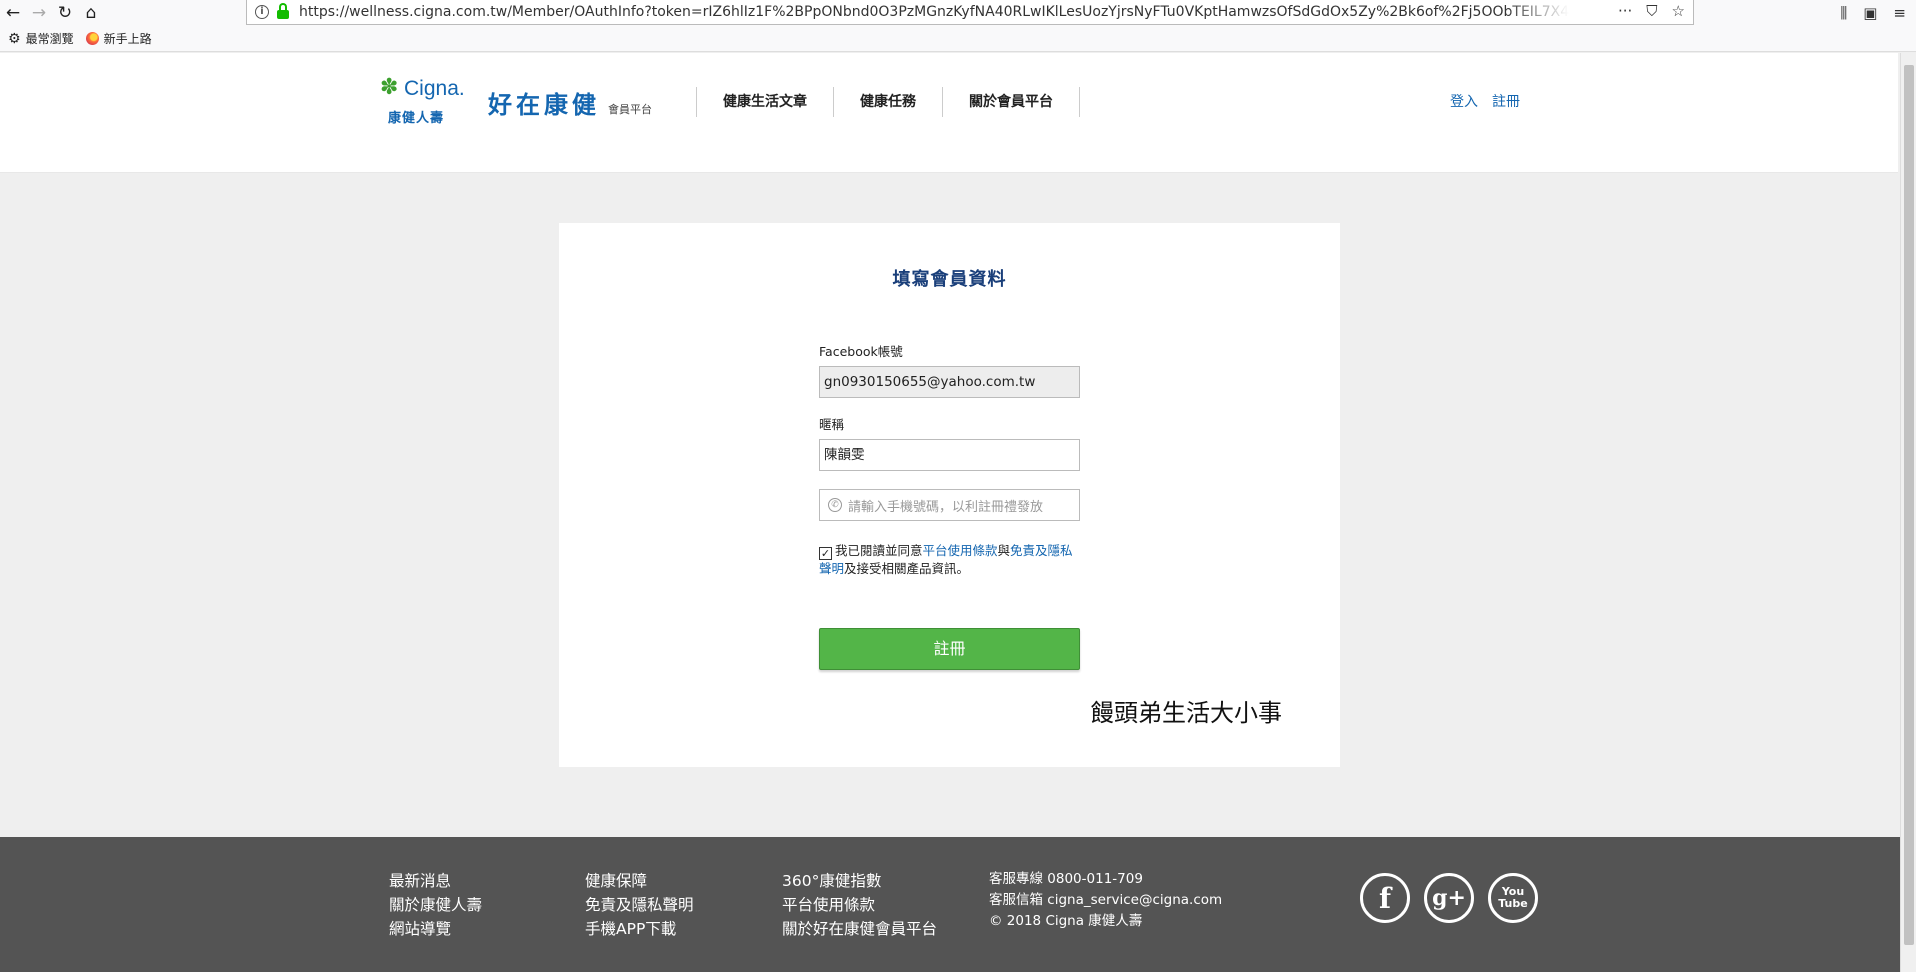 Image resolution: width=1916 pixels, height=972 pixels. I want to click on pocket-icon: ⛉, so click(1651, 11).